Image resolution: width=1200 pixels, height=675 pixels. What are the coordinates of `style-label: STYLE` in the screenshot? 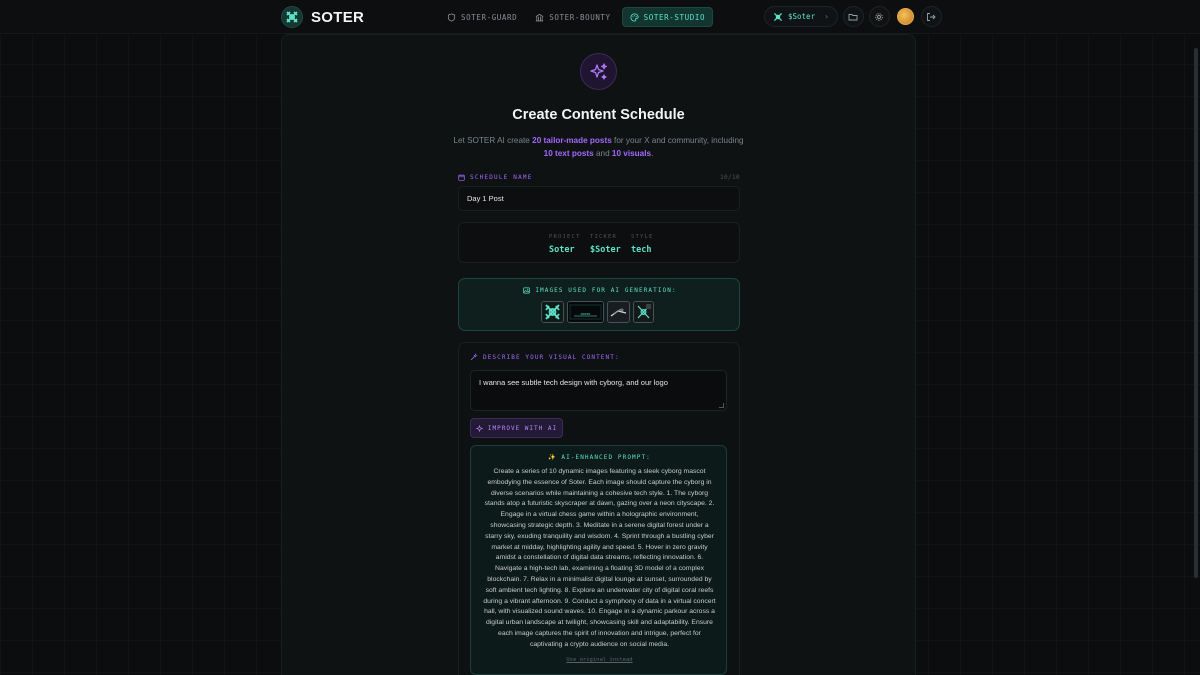 It's located at (642, 237).